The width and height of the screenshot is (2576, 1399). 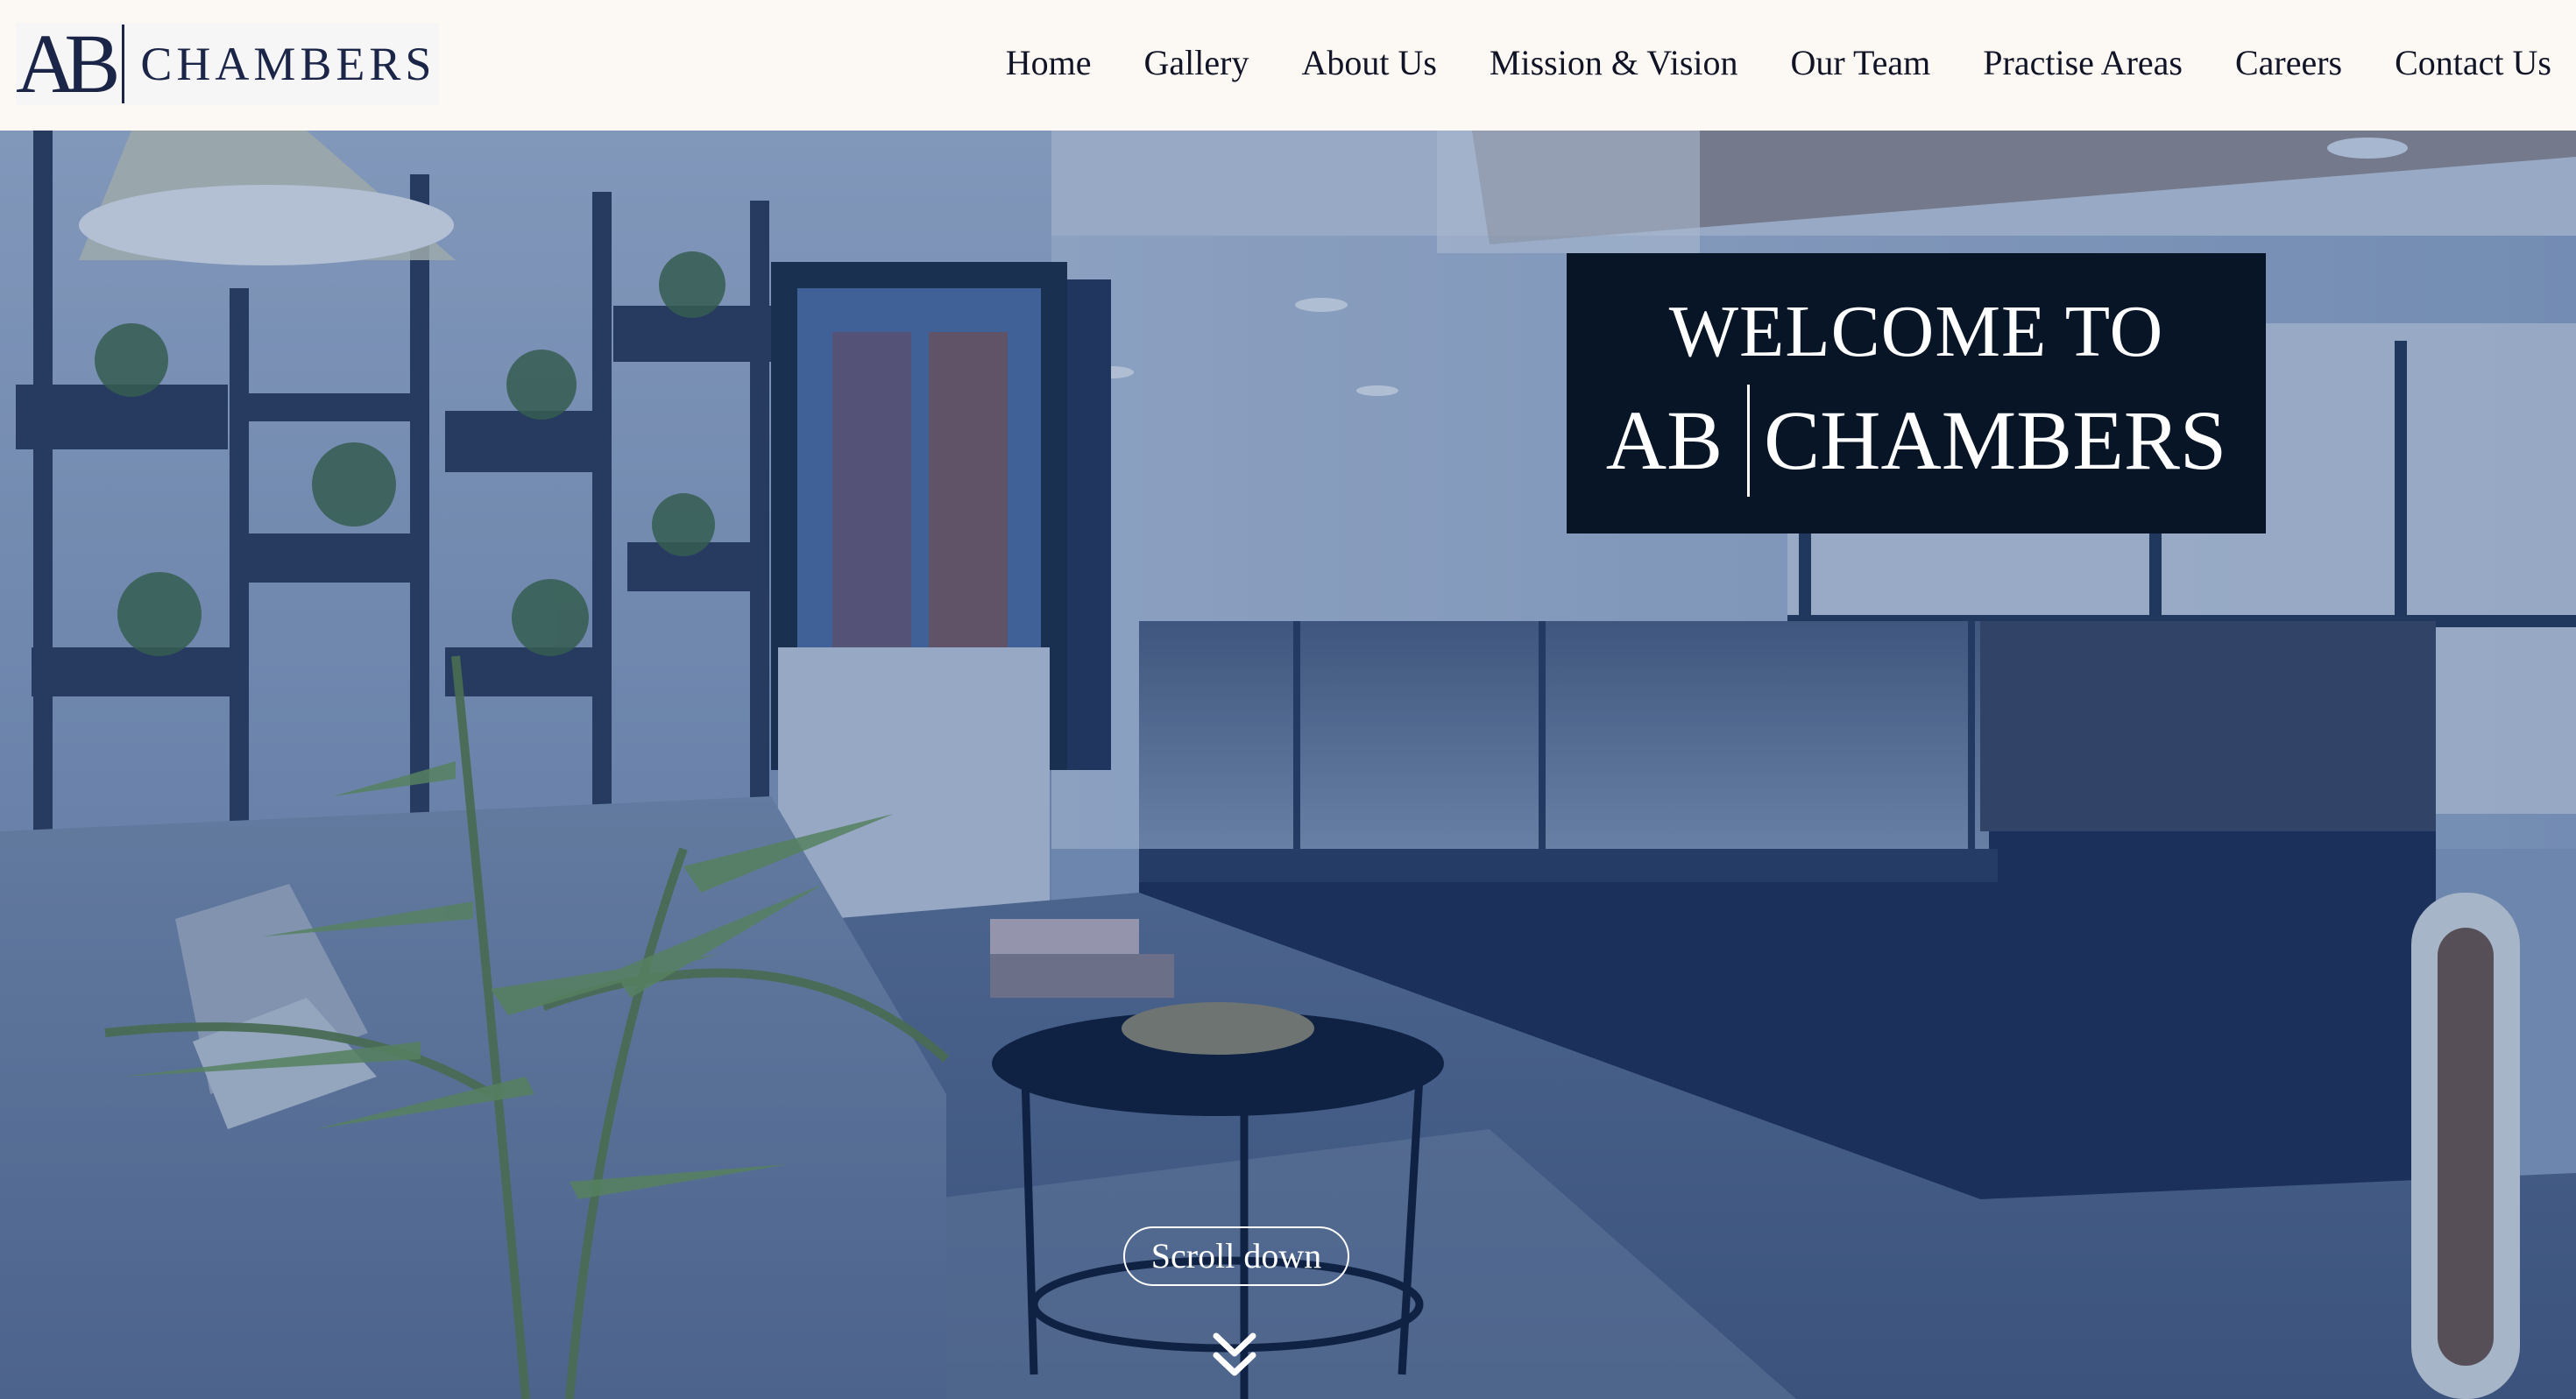 I want to click on double-chevron-down-icon, so click(x=1234, y=1355).